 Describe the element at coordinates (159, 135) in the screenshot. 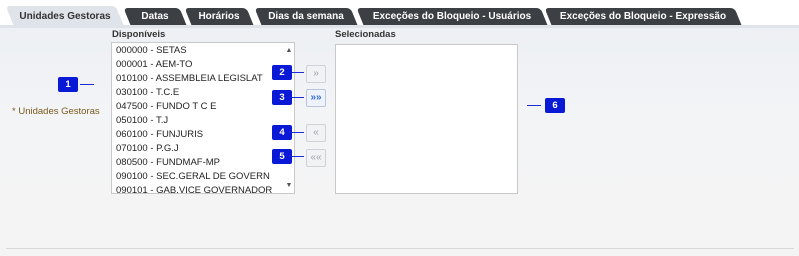

I see `list-item: 060100 - FUNJURIS` at that location.